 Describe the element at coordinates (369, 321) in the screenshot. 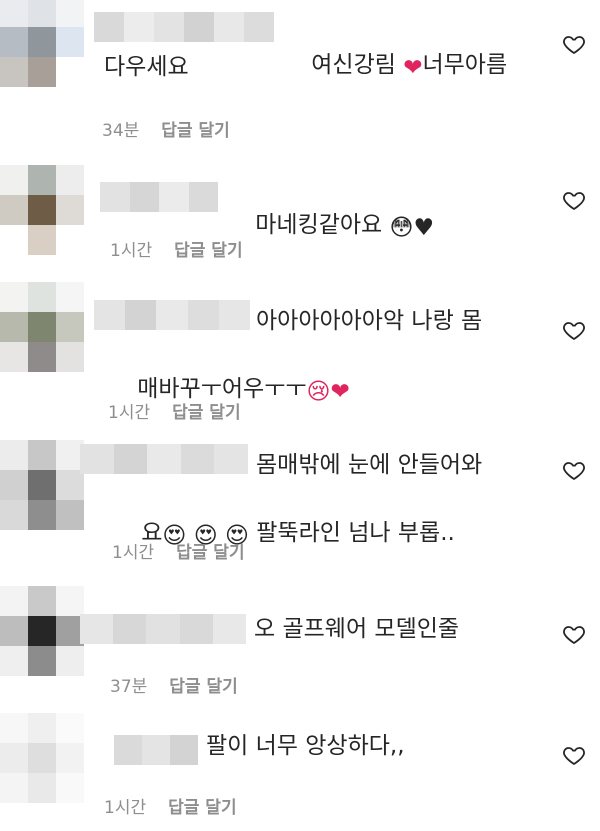

I see `comment-text: 아아아아아아악 나랑 몸` at that location.